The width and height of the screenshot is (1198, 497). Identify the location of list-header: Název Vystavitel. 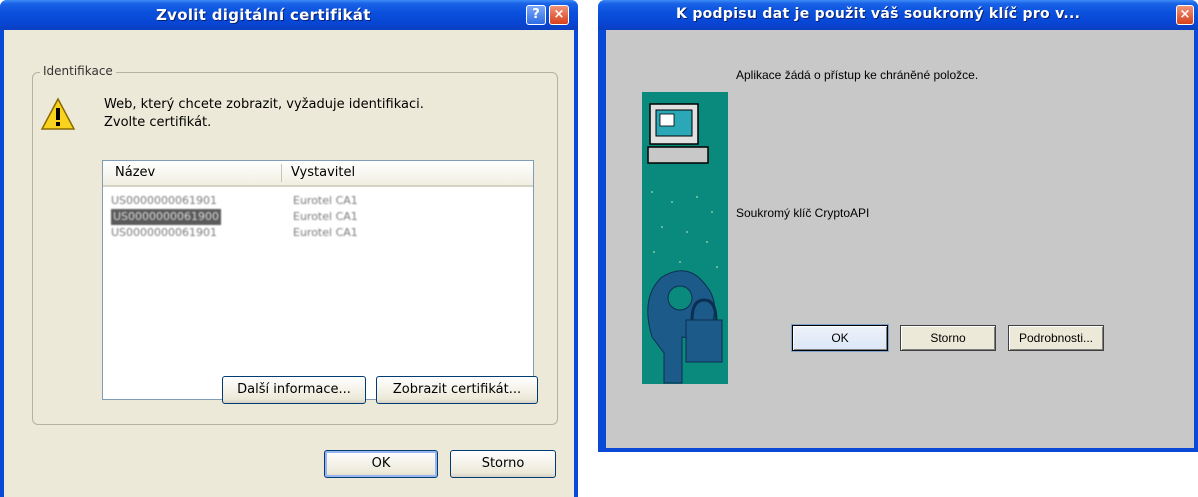
(318, 174).